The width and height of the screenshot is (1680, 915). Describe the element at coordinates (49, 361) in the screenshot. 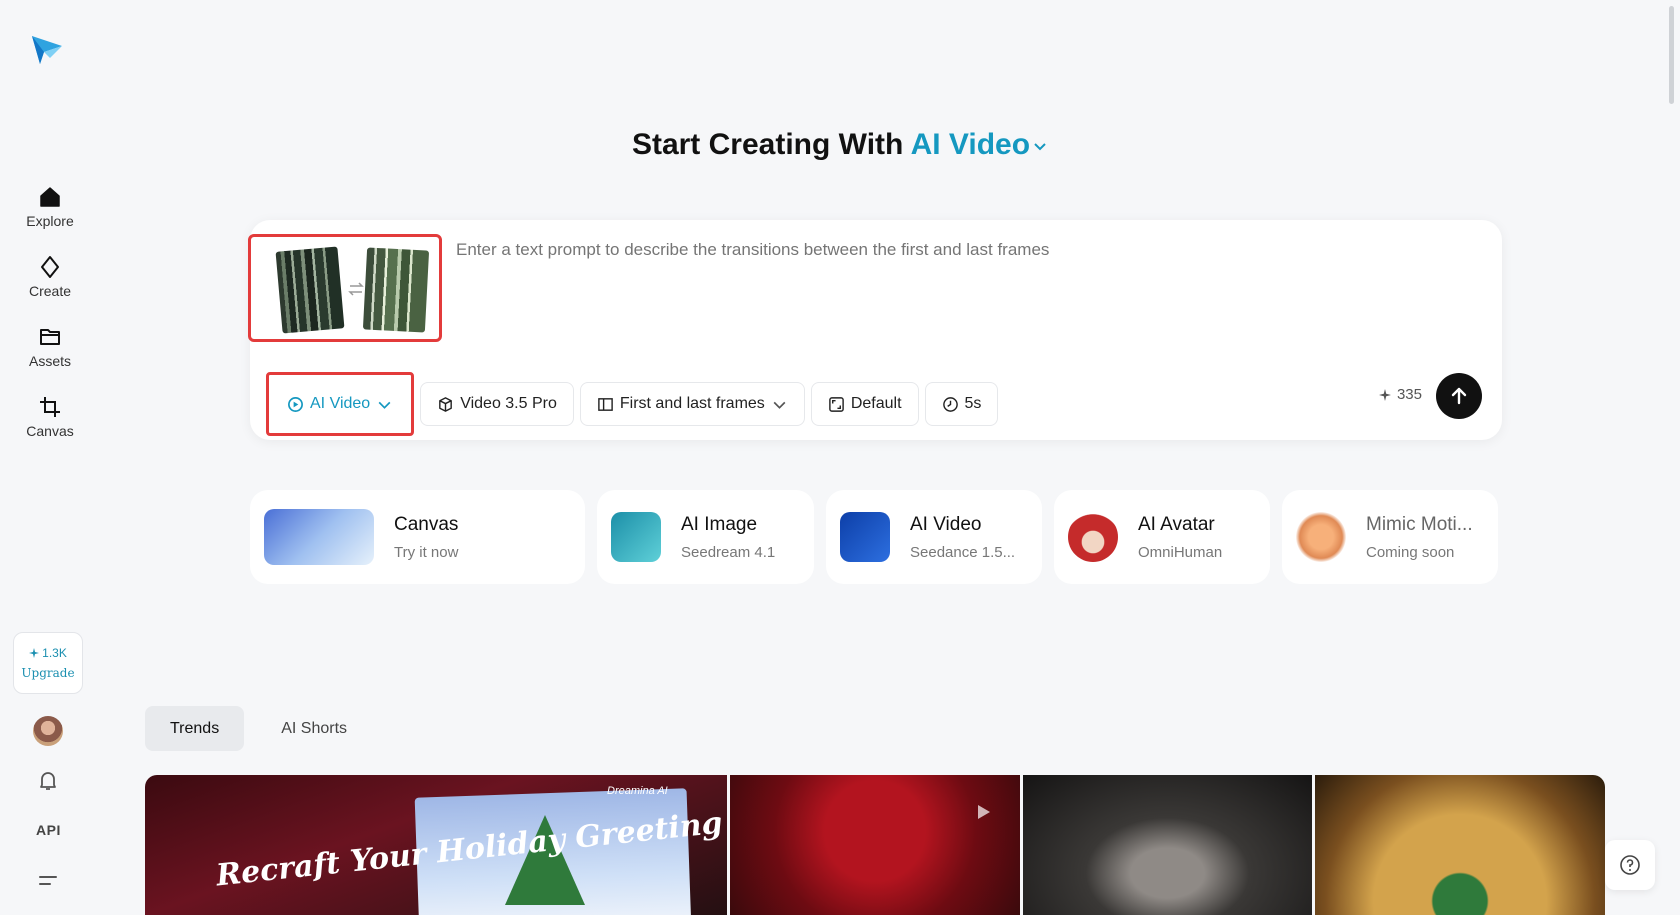

I see `sidebar-item-label: Assets` at that location.